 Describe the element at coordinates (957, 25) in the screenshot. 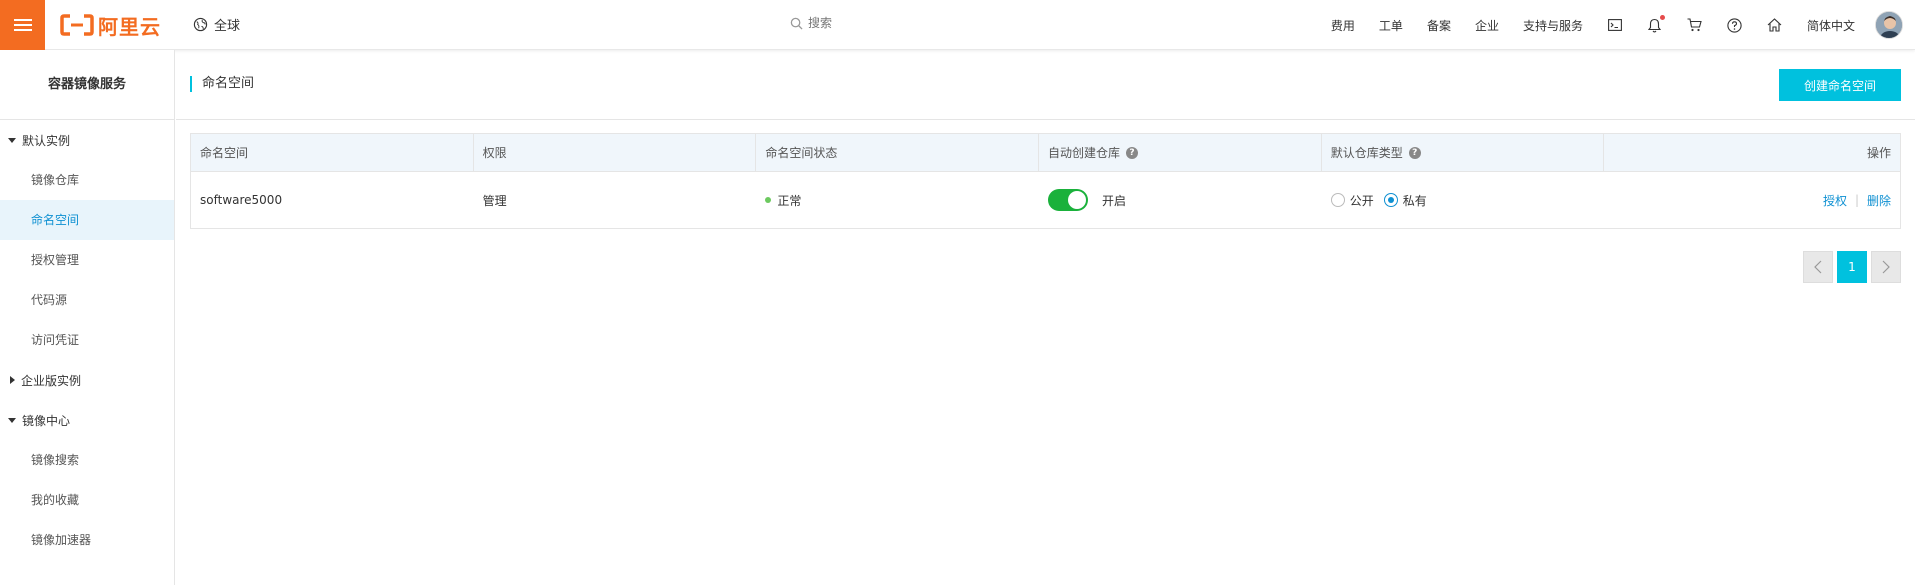

I see `top-bar: 阿里云 全球 费用 工单 备案 企业 支持与服务` at that location.